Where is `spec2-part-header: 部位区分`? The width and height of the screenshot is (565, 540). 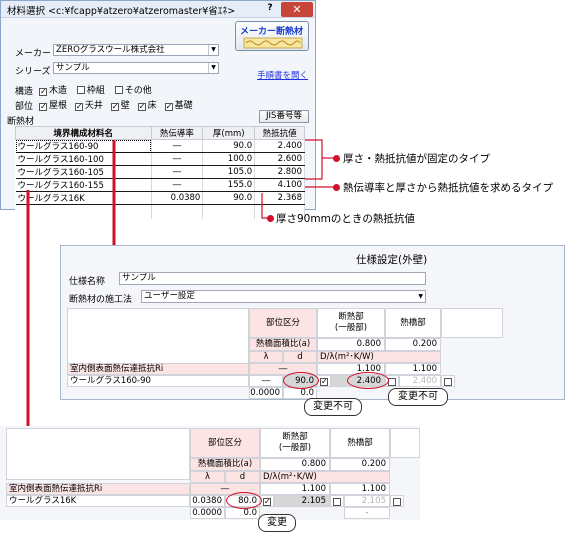 spec2-part-header: 部位区分 is located at coordinates (225, 443).